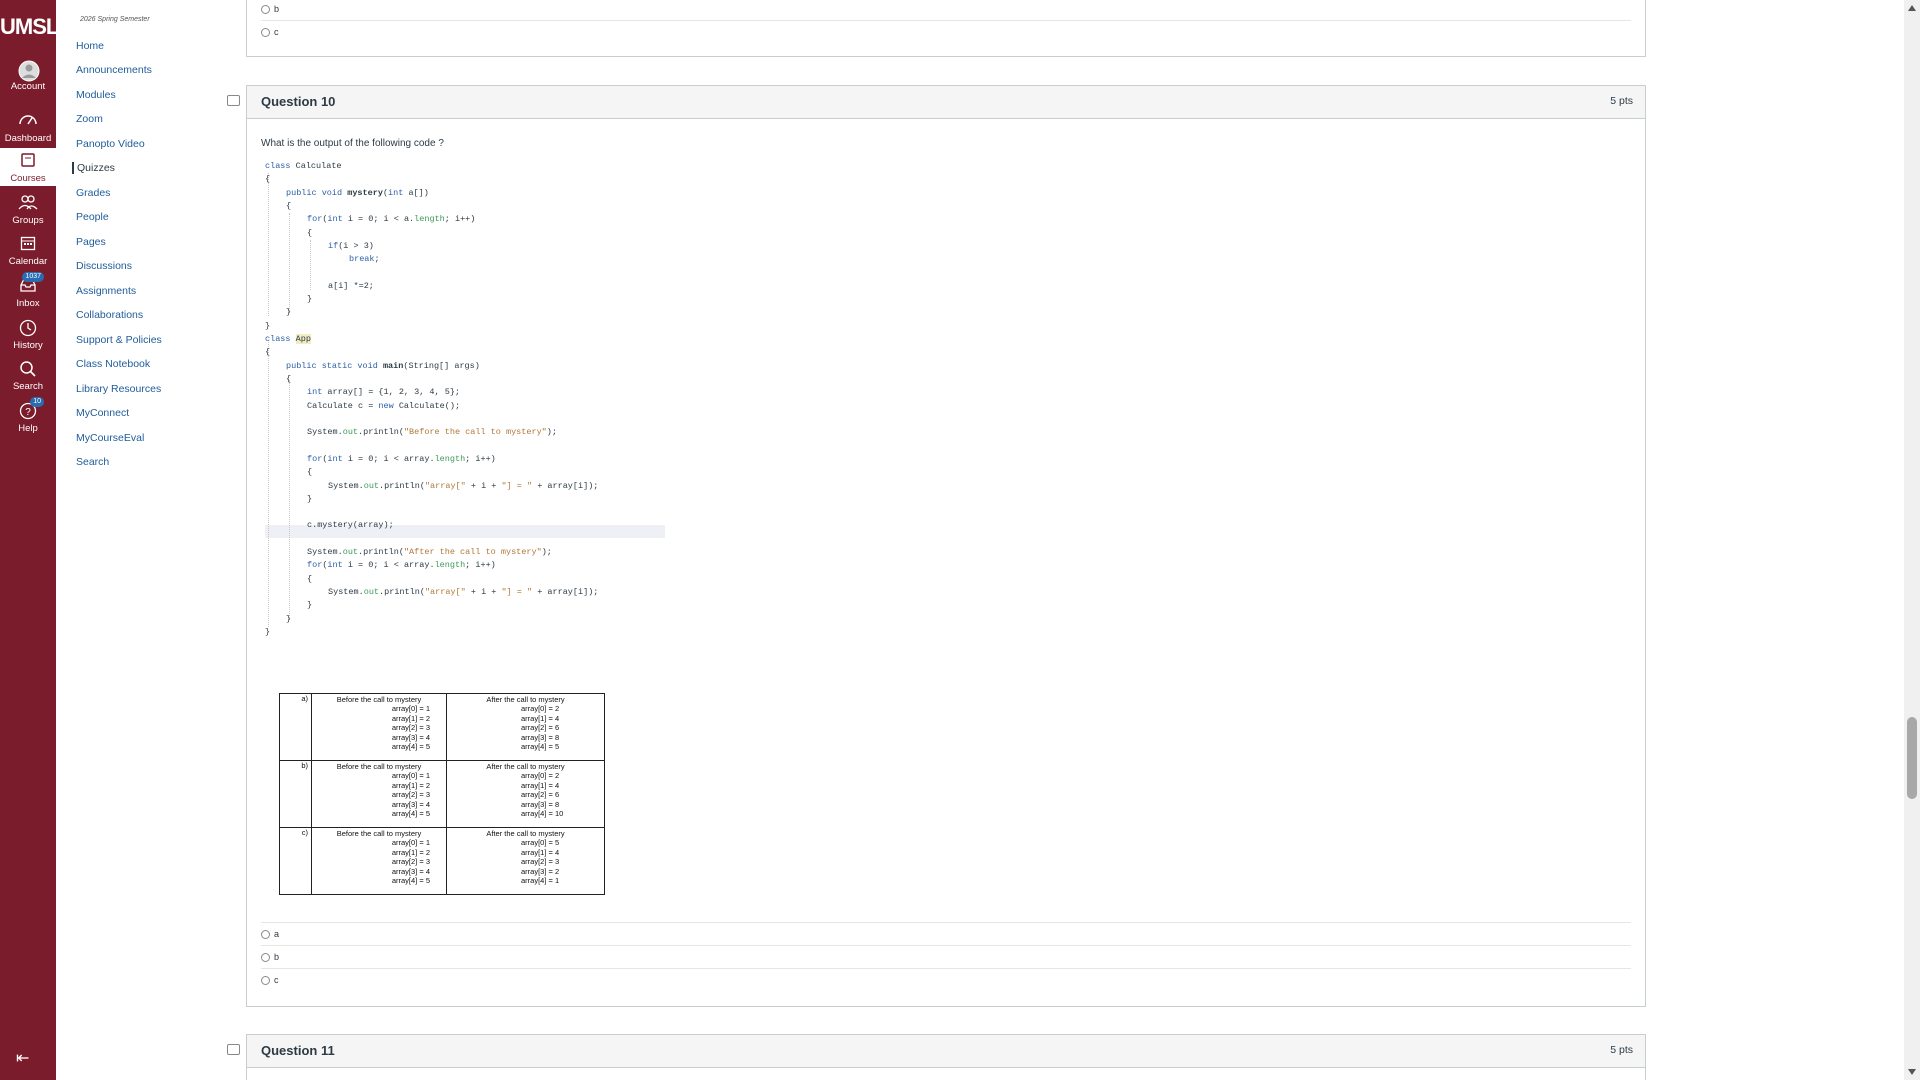 The height and width of the screenshot is (1080, 1920). I want to click on course-nav-library: Library Resources, so click(118, 389).